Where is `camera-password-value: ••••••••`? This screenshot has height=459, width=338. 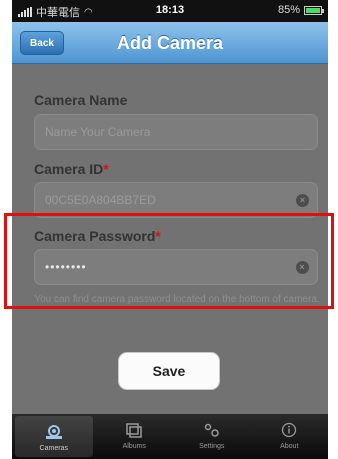
camera-password-value: •••••••• is located at coordinates (66, 267).